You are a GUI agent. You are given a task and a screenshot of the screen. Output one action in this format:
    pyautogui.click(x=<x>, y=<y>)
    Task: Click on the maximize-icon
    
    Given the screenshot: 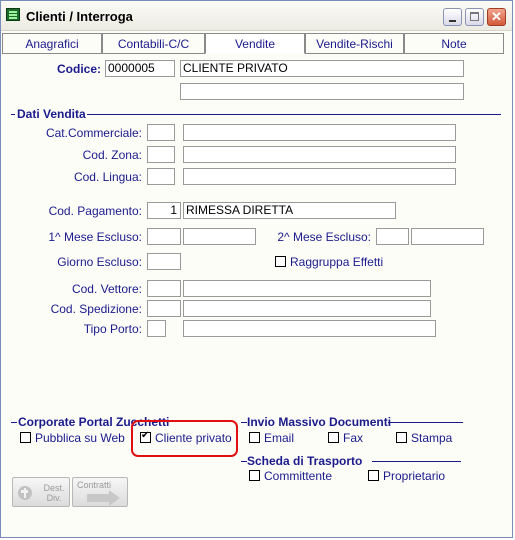 What is the action you would take?
    pyautogui.click(x=474, y=17)
    